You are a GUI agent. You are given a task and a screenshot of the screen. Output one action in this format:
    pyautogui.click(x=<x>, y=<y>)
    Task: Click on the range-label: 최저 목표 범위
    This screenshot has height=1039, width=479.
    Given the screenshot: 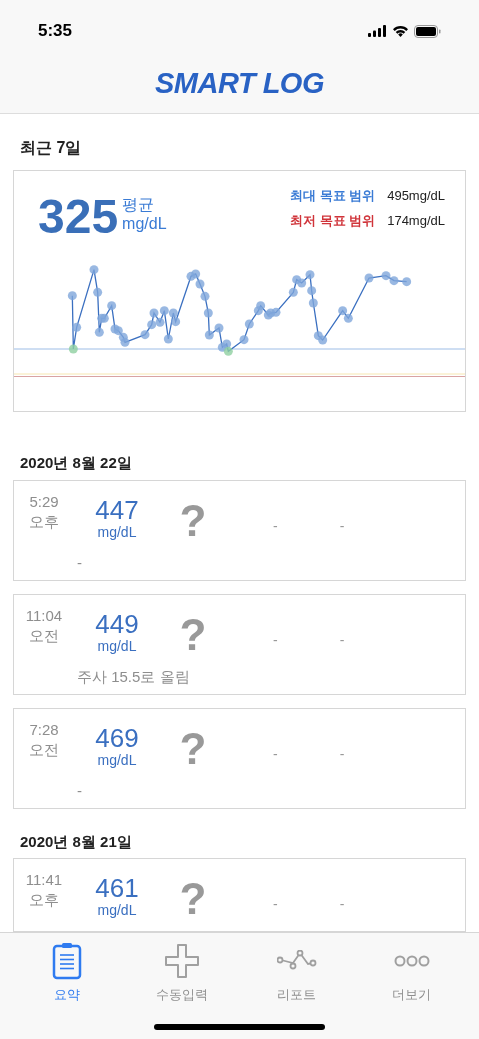 What is the action you would take?
    pyautogui.click(x=332, y=221)
    